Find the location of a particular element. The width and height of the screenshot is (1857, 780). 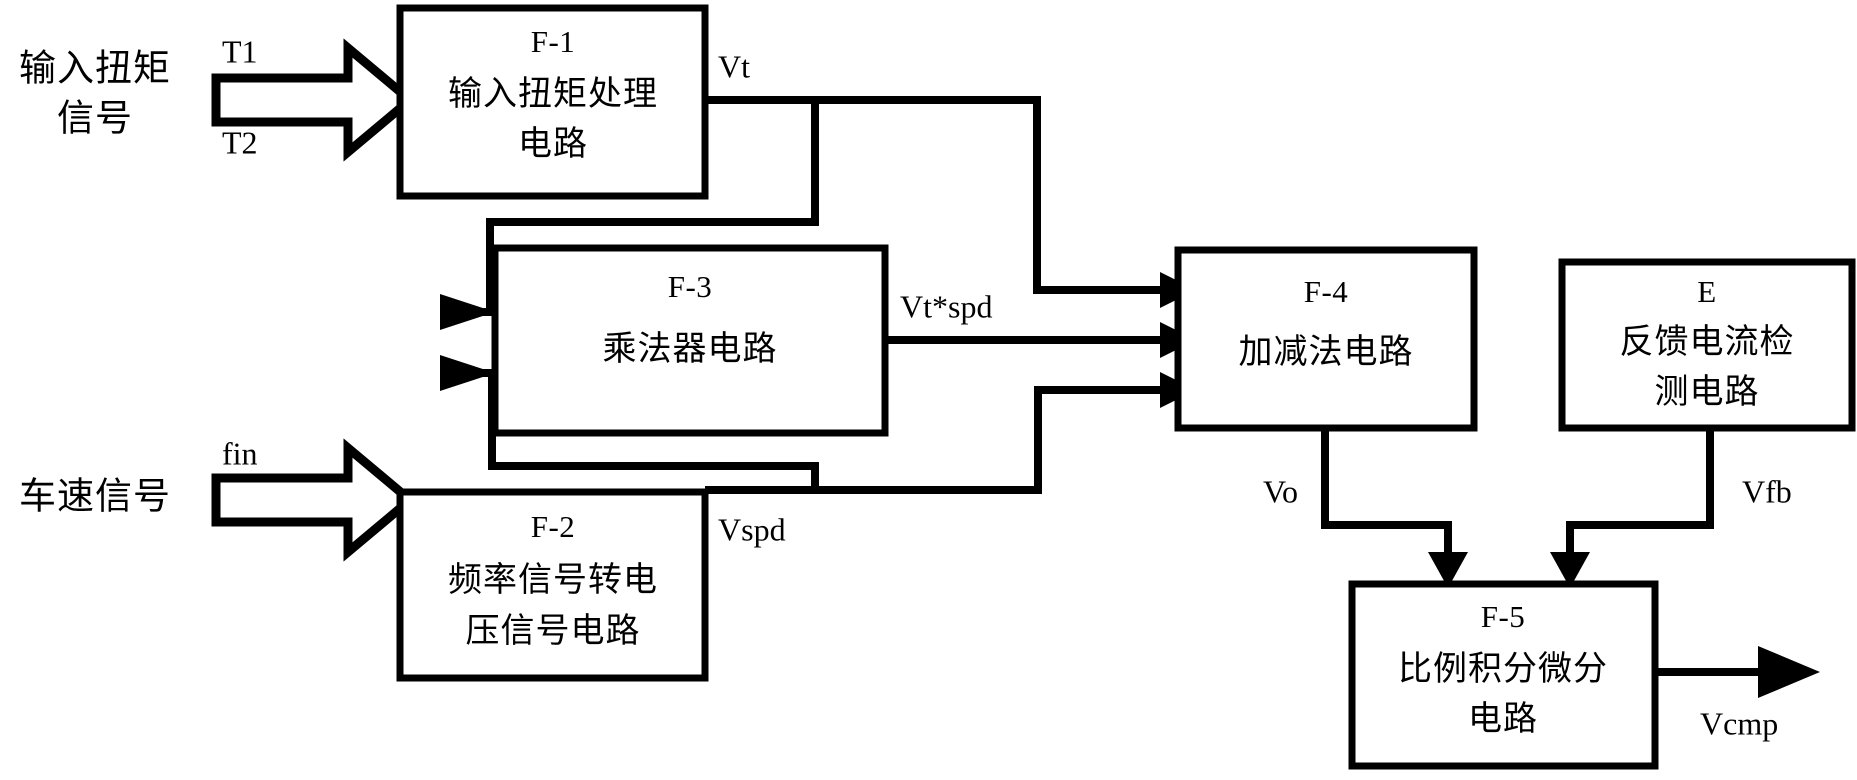

block-f1-code: F-1 is located at coordinates (553, 41).